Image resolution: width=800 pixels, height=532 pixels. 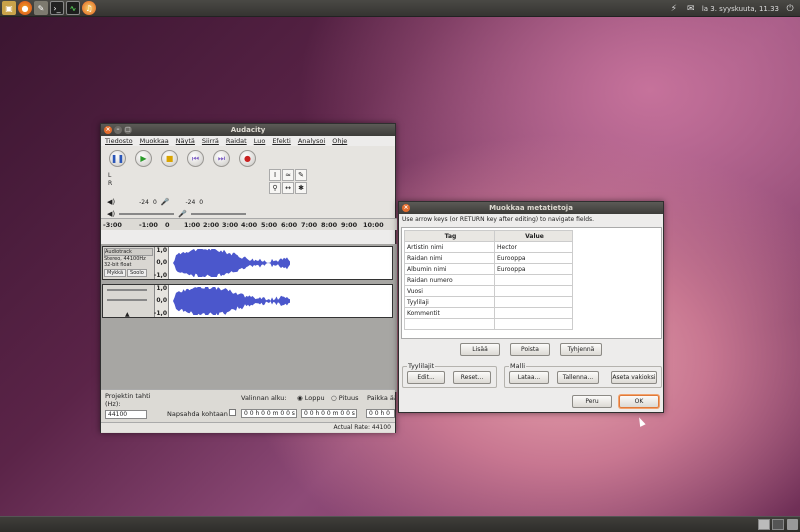 I want to click on minimize-icon: –, so click(x=118, y=130).